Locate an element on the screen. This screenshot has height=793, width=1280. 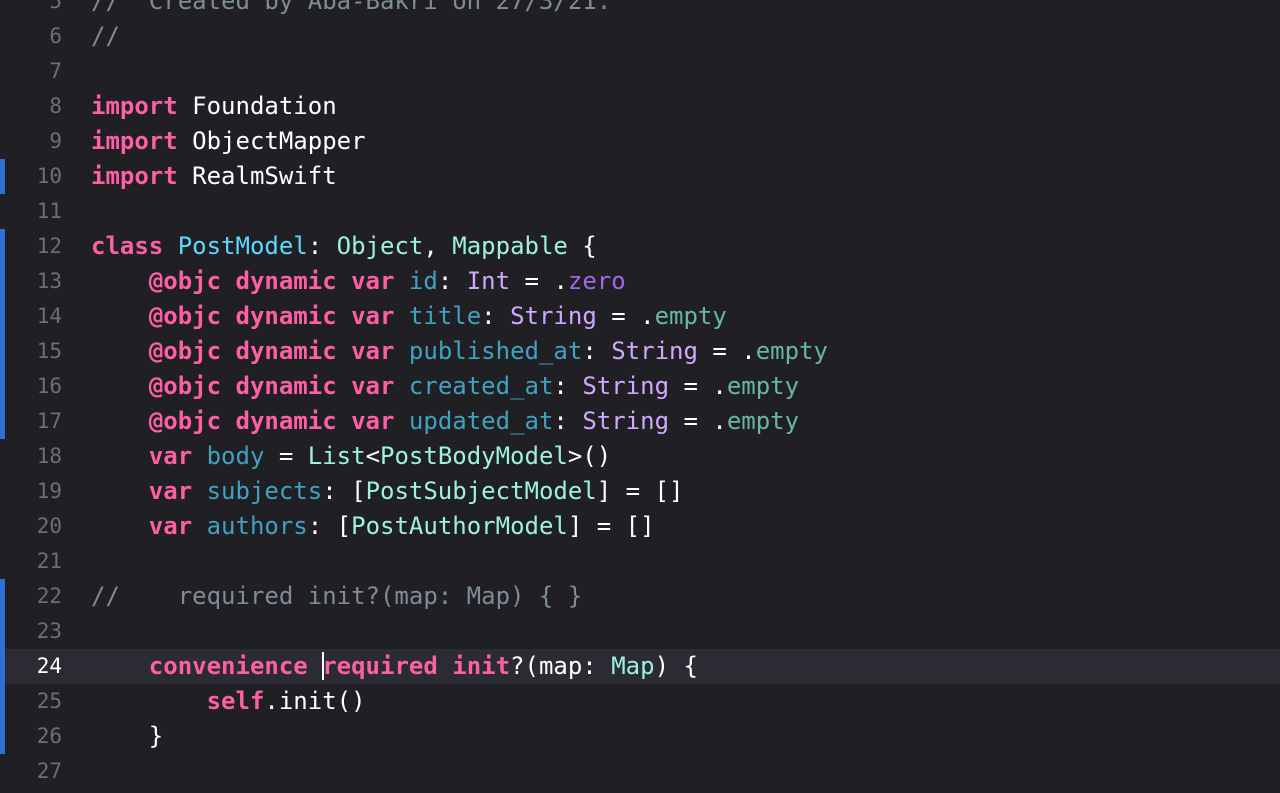
code-text: var subjects: [PostSubjectModel] = [] is located at coordinates (387, 491).